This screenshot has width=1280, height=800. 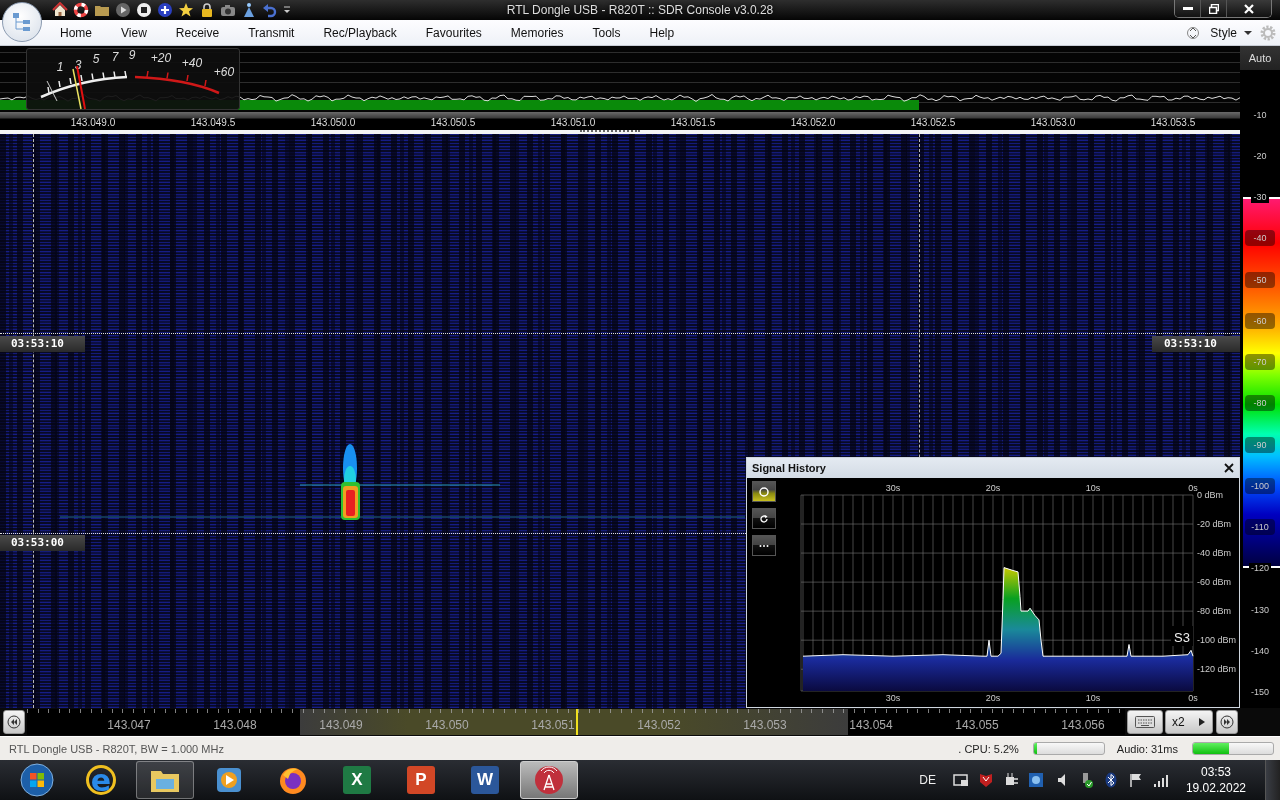 What do you see at coordinates (81, 10) in the screenshot?
I see `lifebuoy-icon` at bounding box center [81, 10].